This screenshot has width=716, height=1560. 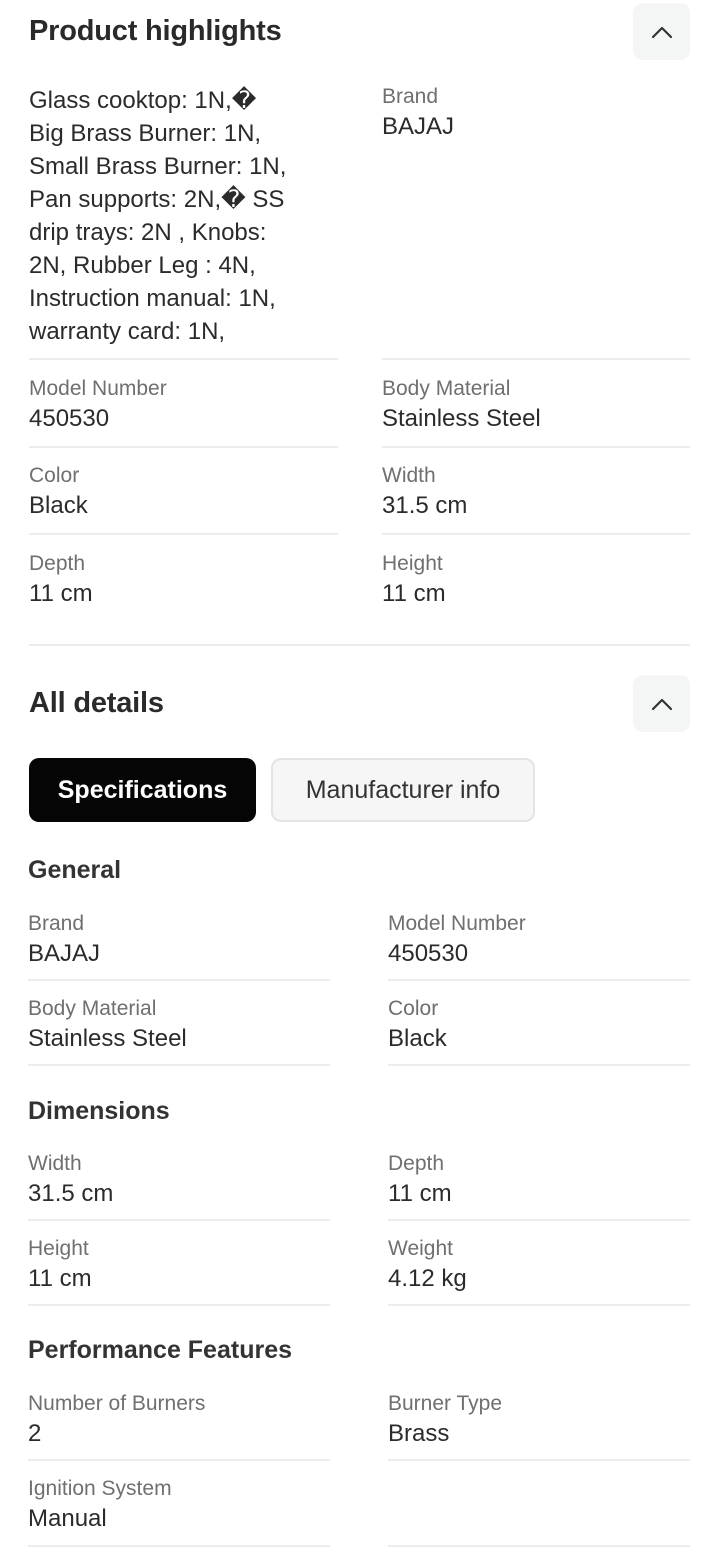 I want to click on spec-body-material: Body Material Stainless Steel, so click(x=107, y=1025).